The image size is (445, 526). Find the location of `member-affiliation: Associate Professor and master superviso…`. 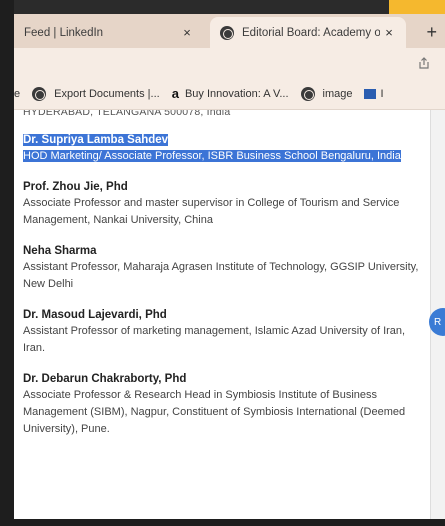

member-affiliation: Associate Professor and master superviso… is located at coordinates (211, 211).